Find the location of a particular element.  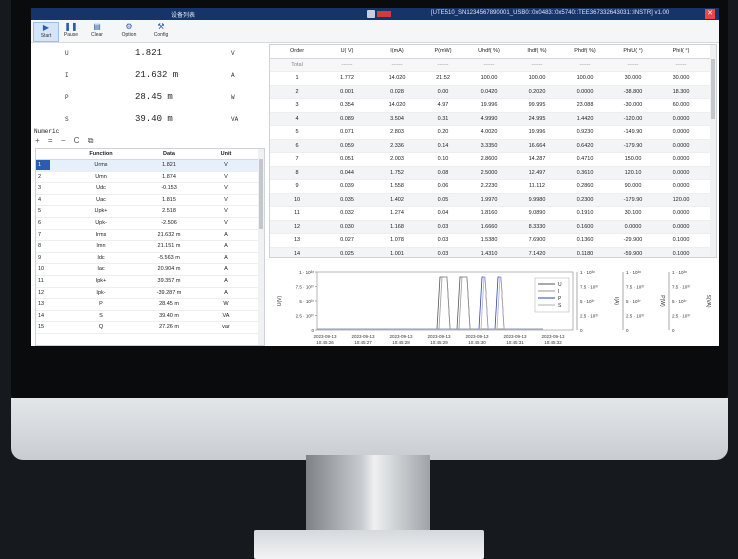

table-cell: 1.752 is located at coordinates (397, 172).